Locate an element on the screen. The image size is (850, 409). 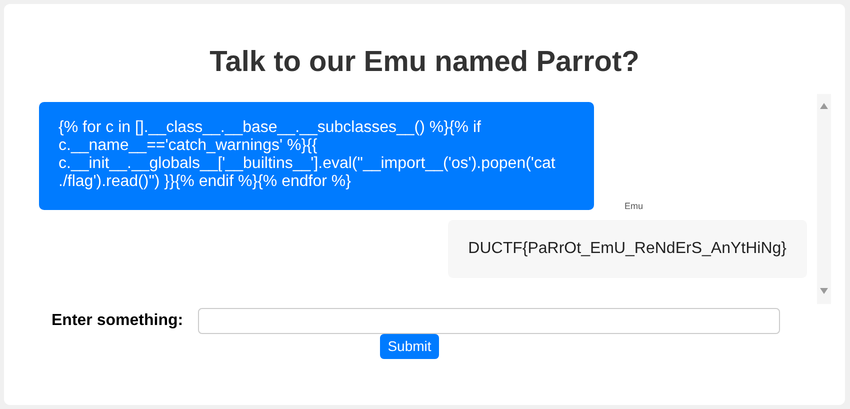
input-label: Enter something: is located at coordinates (118, 321).